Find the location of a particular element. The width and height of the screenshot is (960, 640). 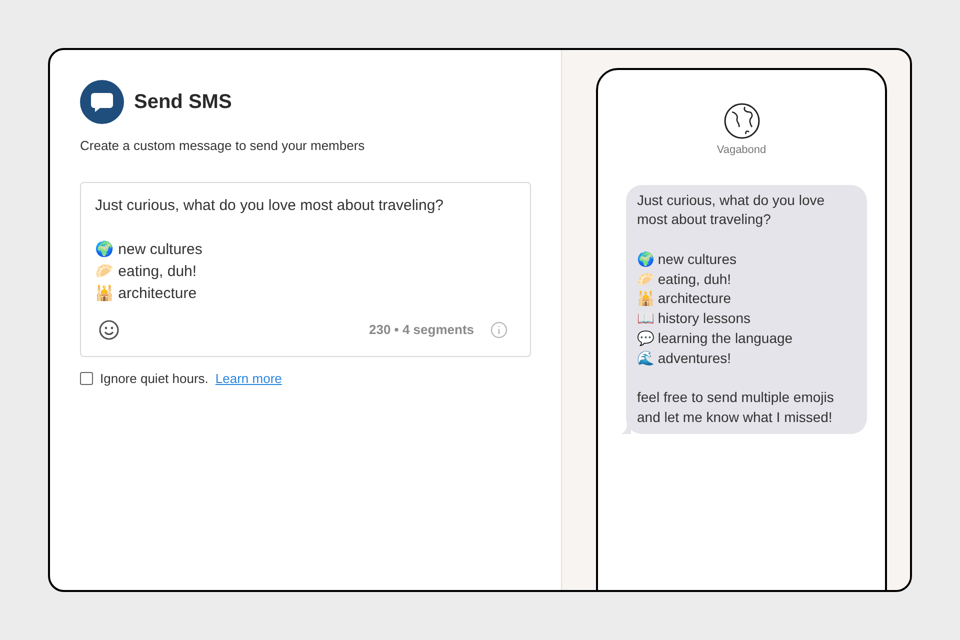

message-paragraph: 🌍 new cultures 🥟 eating, duh! 🕌 architecture 📖 history lessons 💬 learning the language 🌊 adventures! is located at coordinates (715, 309).